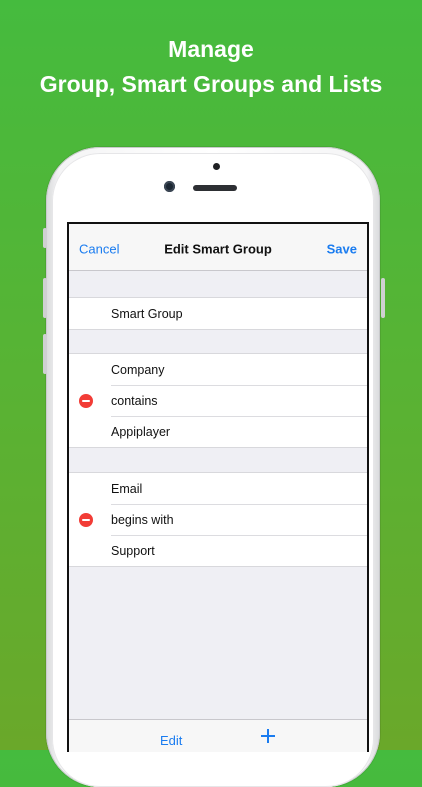 This screenshot has width=422, height=787. I want to click on group-name-field: Smart Group, so click(218, 313).